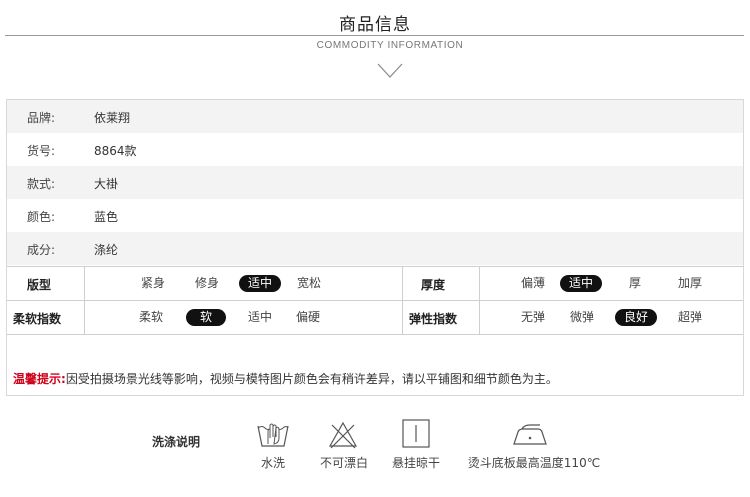 The width and height of the screenshot is (750, 497). Describe the element at coordinates (433, 285) in the screenshot. I see `attribute-label-thickness: 厚度` at that location.